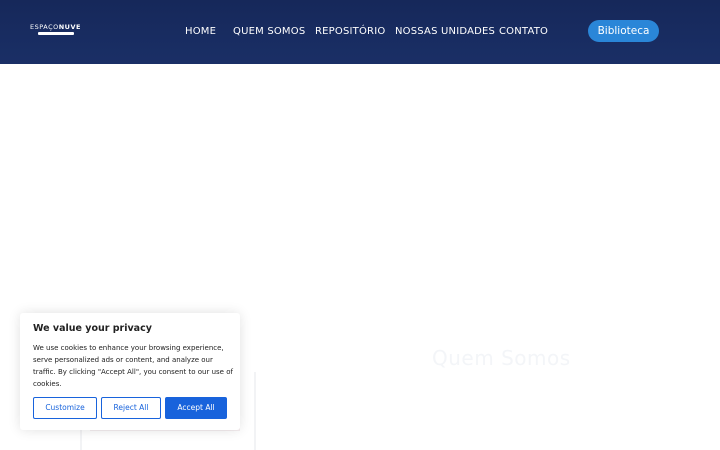  I want to click on nav-quem-somos: QUEM SOMOS, so click(269, 31).